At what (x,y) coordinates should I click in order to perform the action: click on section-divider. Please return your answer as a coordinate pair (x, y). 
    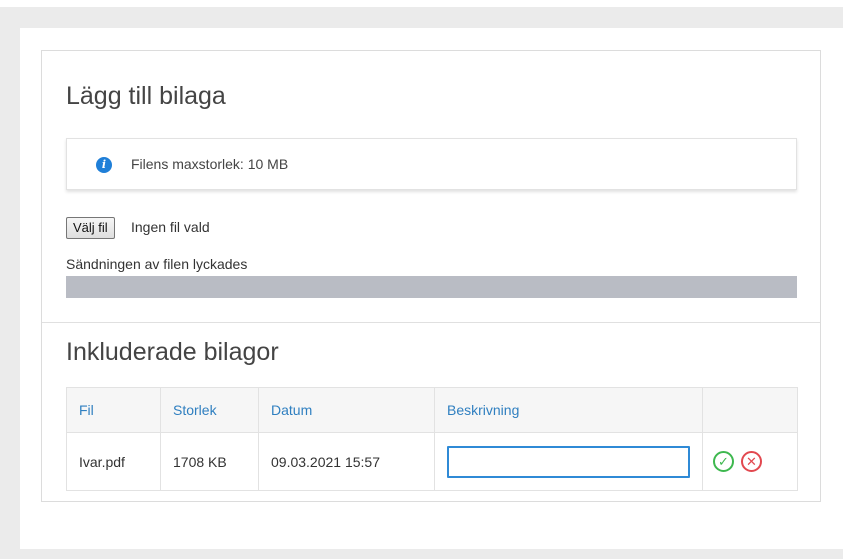
    Looking at the image, I should click on (431, 322).